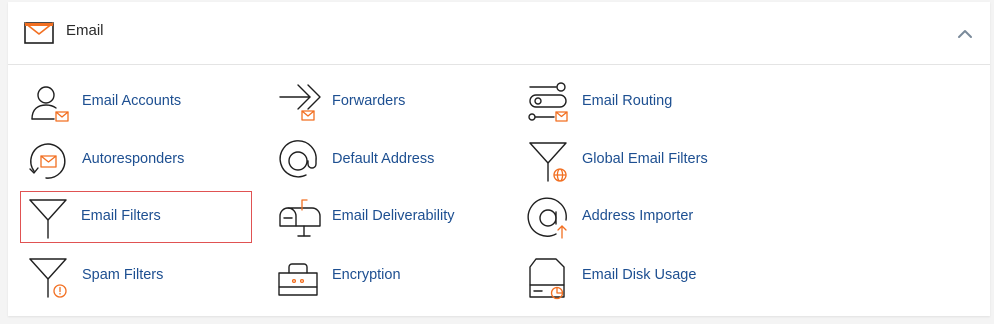 The image size is (994, 324). I want to click on address-importer-label: Address Importer, so click(638, 216).